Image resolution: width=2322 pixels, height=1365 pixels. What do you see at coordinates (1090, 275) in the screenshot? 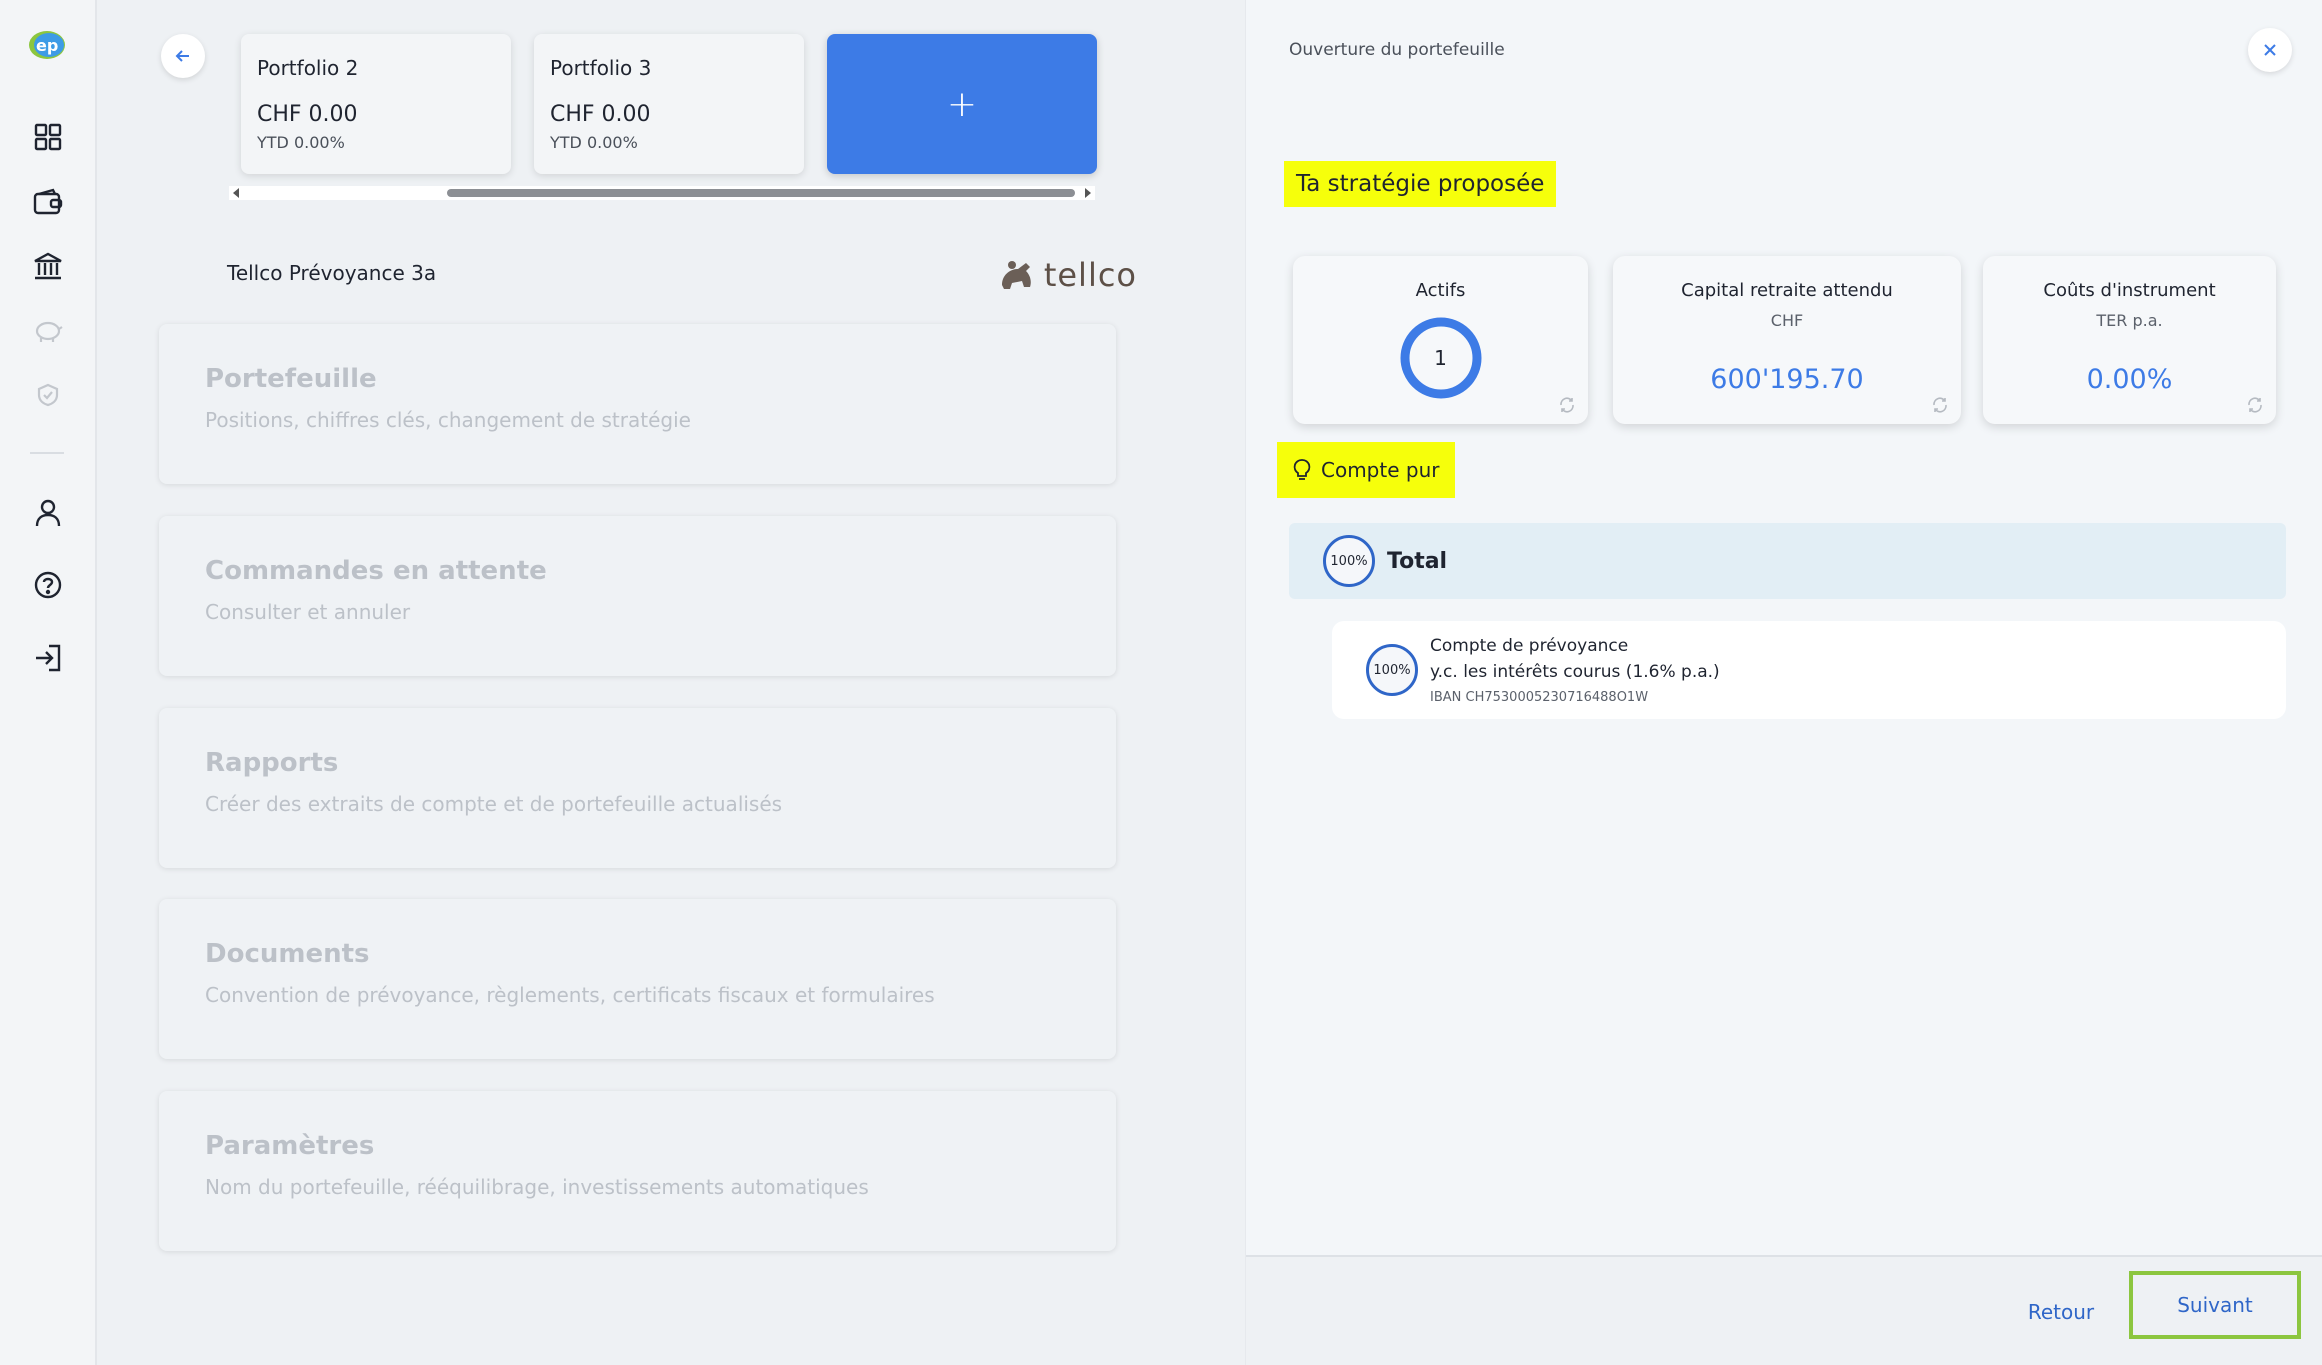
I see `tellco-logo-text: tellco` at bounding box center [1090, 275].